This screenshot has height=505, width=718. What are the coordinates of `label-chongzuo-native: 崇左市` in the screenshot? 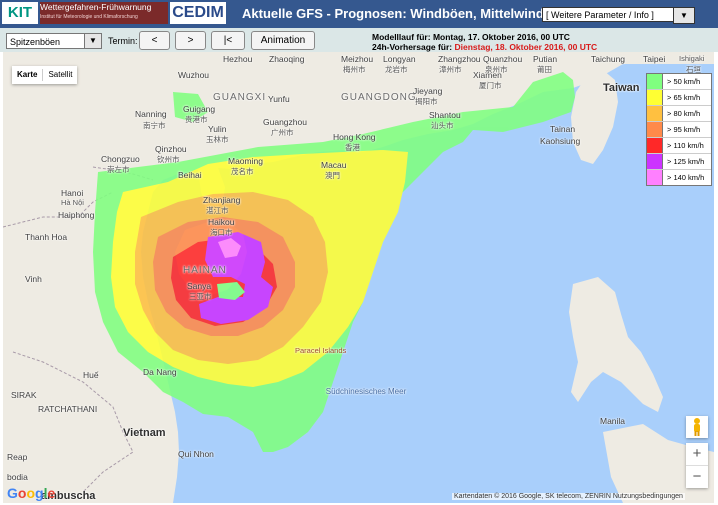 It's located at (118, 169).